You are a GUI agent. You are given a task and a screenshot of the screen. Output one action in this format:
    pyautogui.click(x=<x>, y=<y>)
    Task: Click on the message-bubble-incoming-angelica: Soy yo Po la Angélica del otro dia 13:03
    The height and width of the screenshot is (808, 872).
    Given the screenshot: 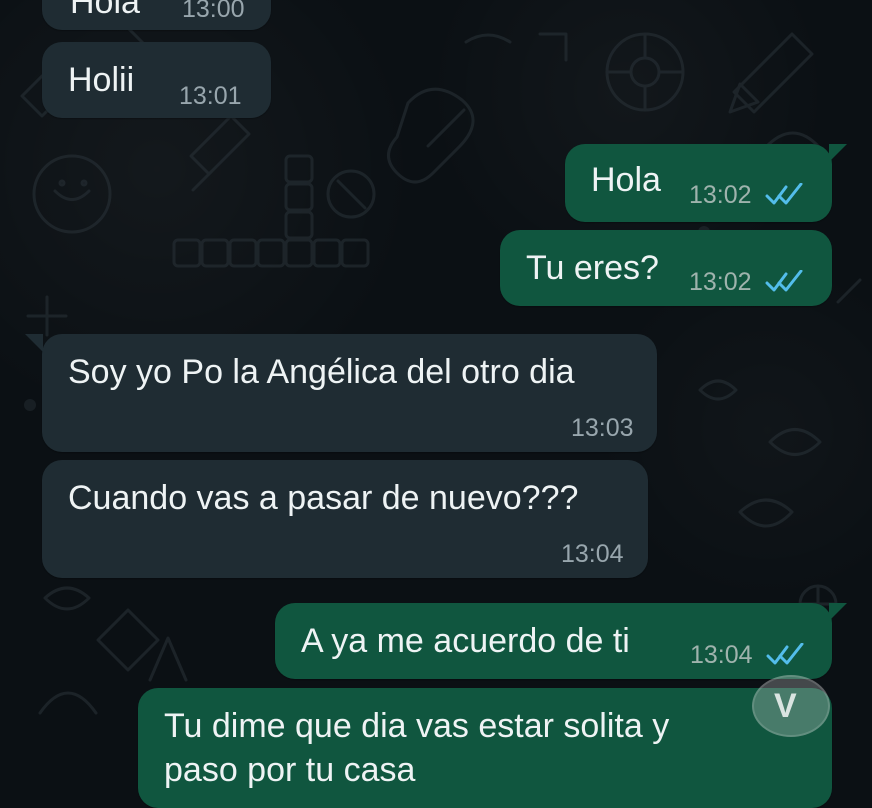 What is the action you would take?
    pyautogui.click(x=349, y=393)
    